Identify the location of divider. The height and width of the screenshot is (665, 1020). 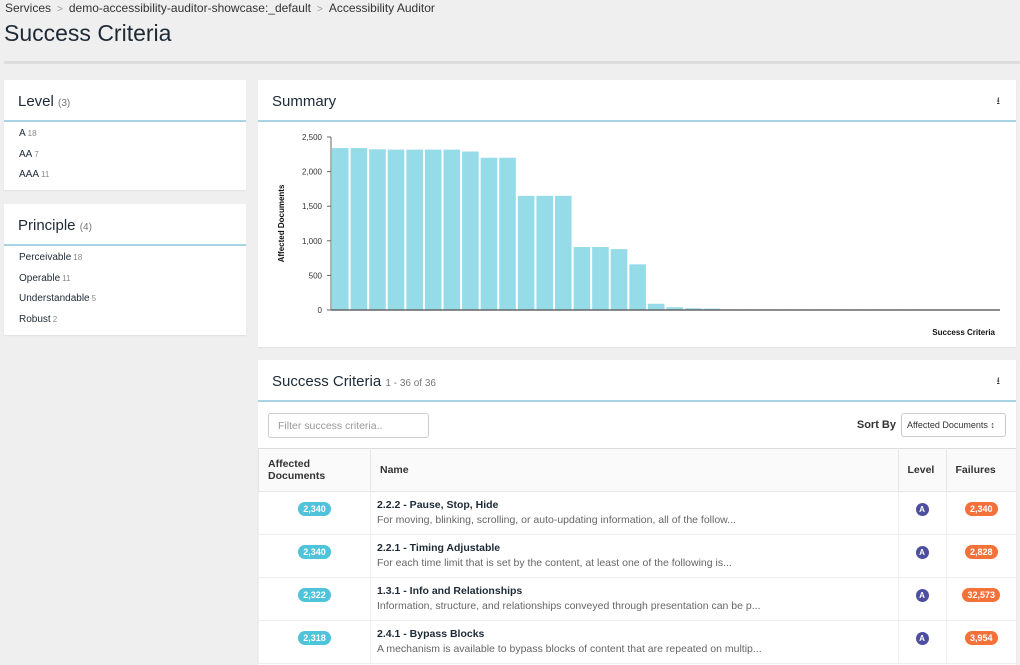
(512, 62).